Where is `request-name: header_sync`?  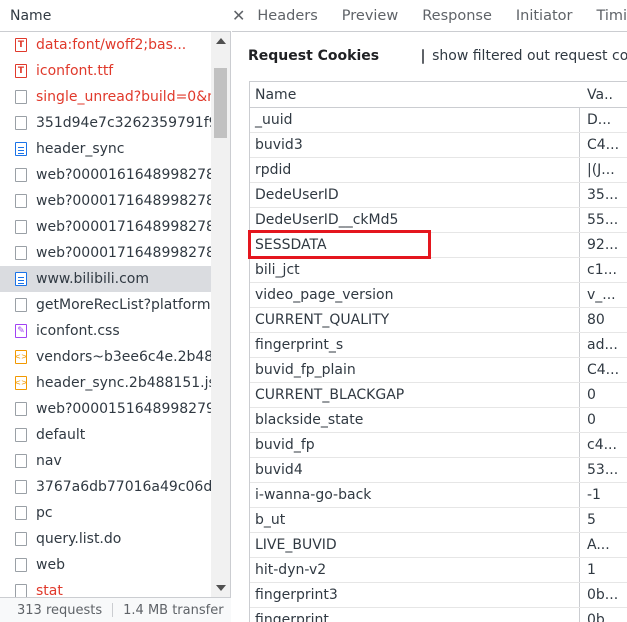
request-name: header_sync is located at coordinates (80, 149).